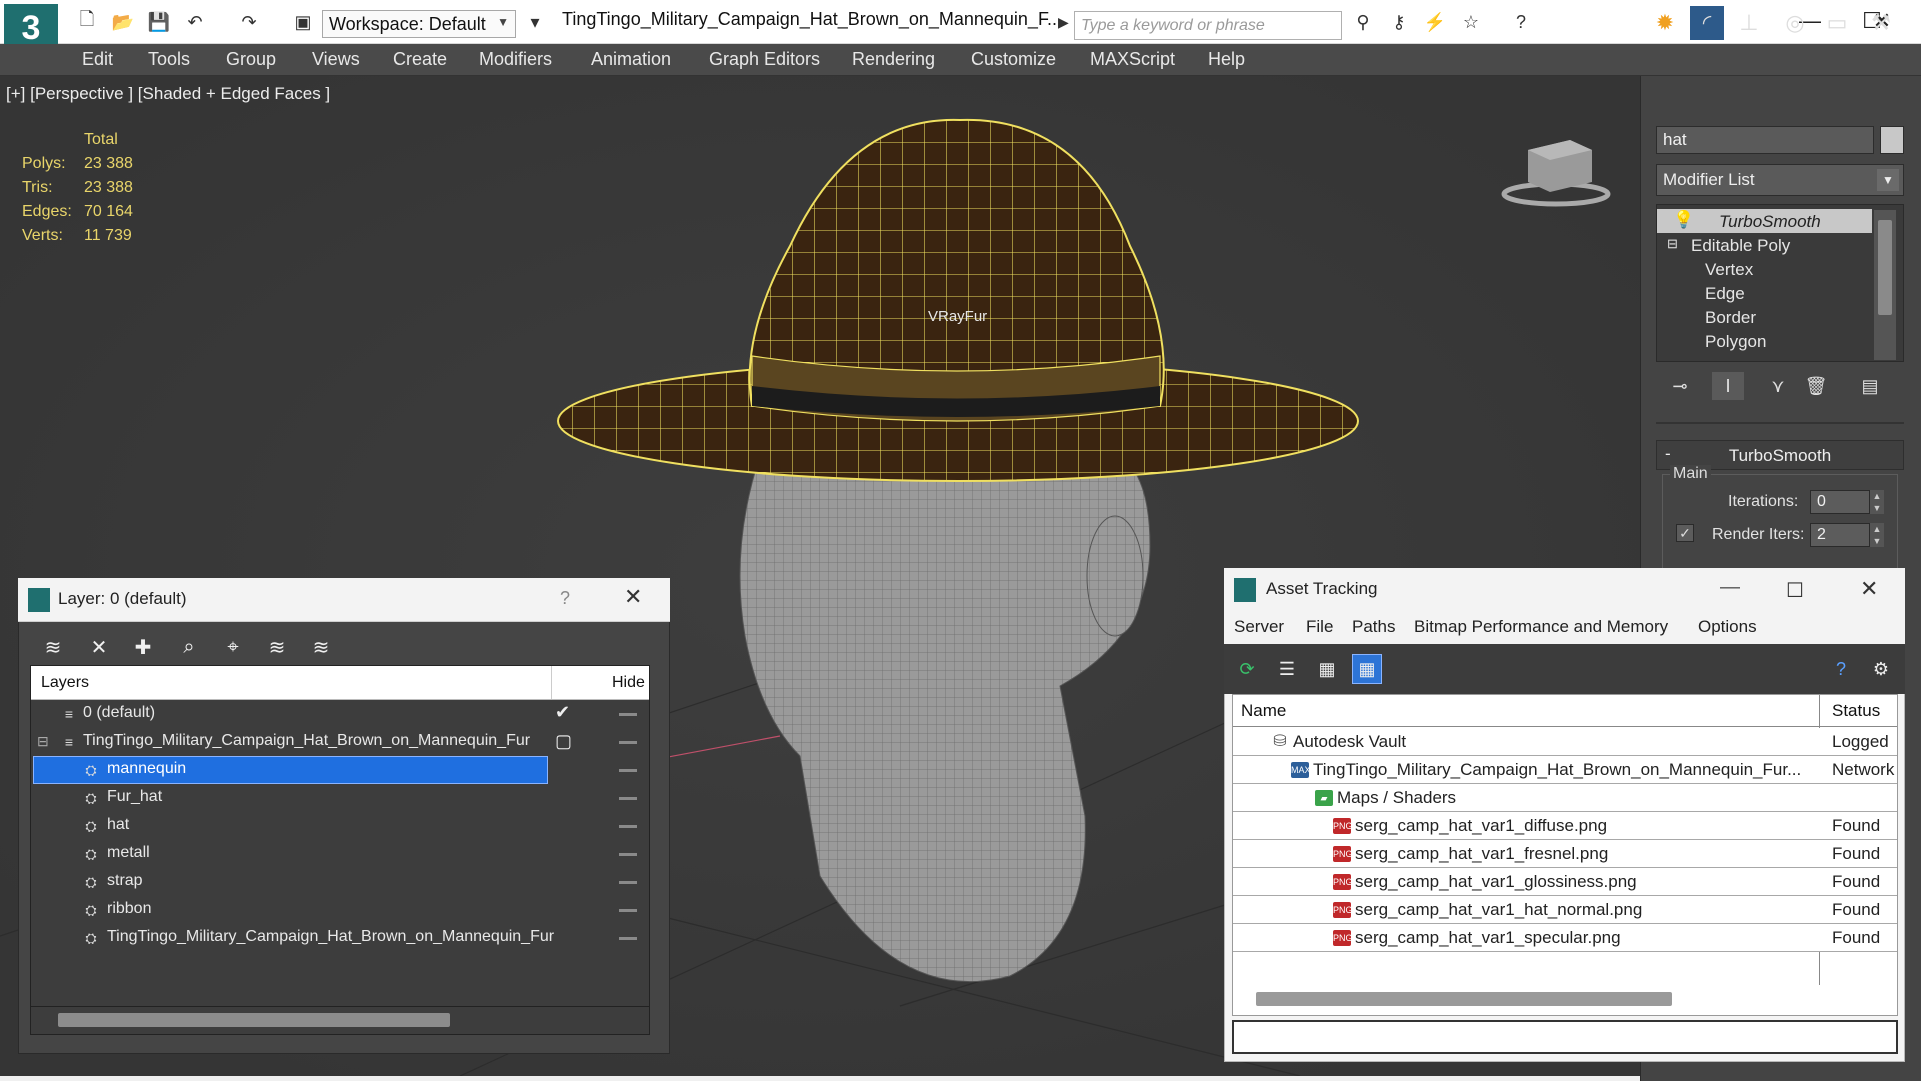  What do you see at coordinates (1749, 23) in the screenshot?
I see `hierarchy-tab-icon: ⊥` at bounding box center [1749, 23].